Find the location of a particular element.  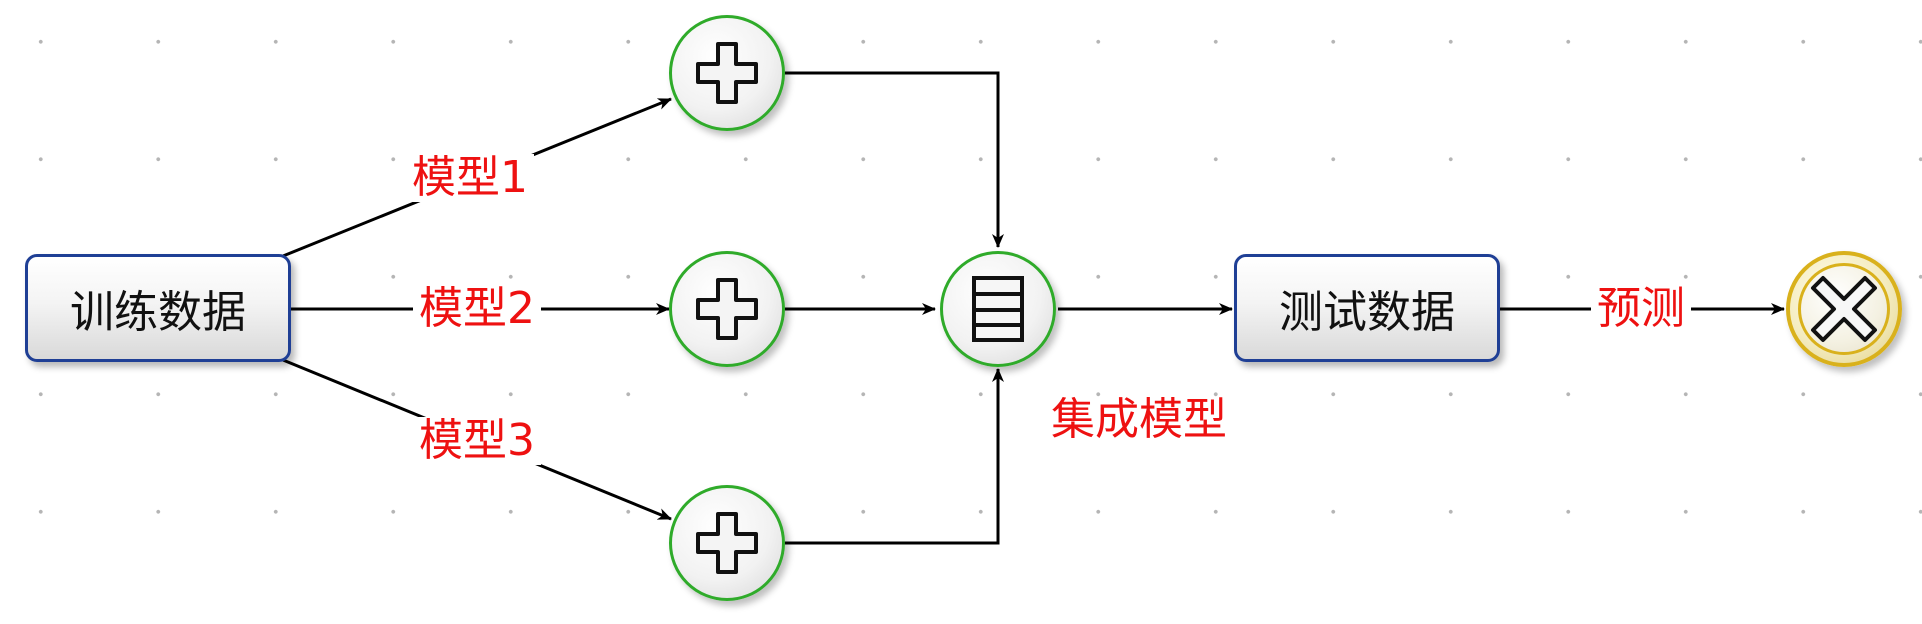

end-event-inner-ring is located at coordinates (1844, 309).